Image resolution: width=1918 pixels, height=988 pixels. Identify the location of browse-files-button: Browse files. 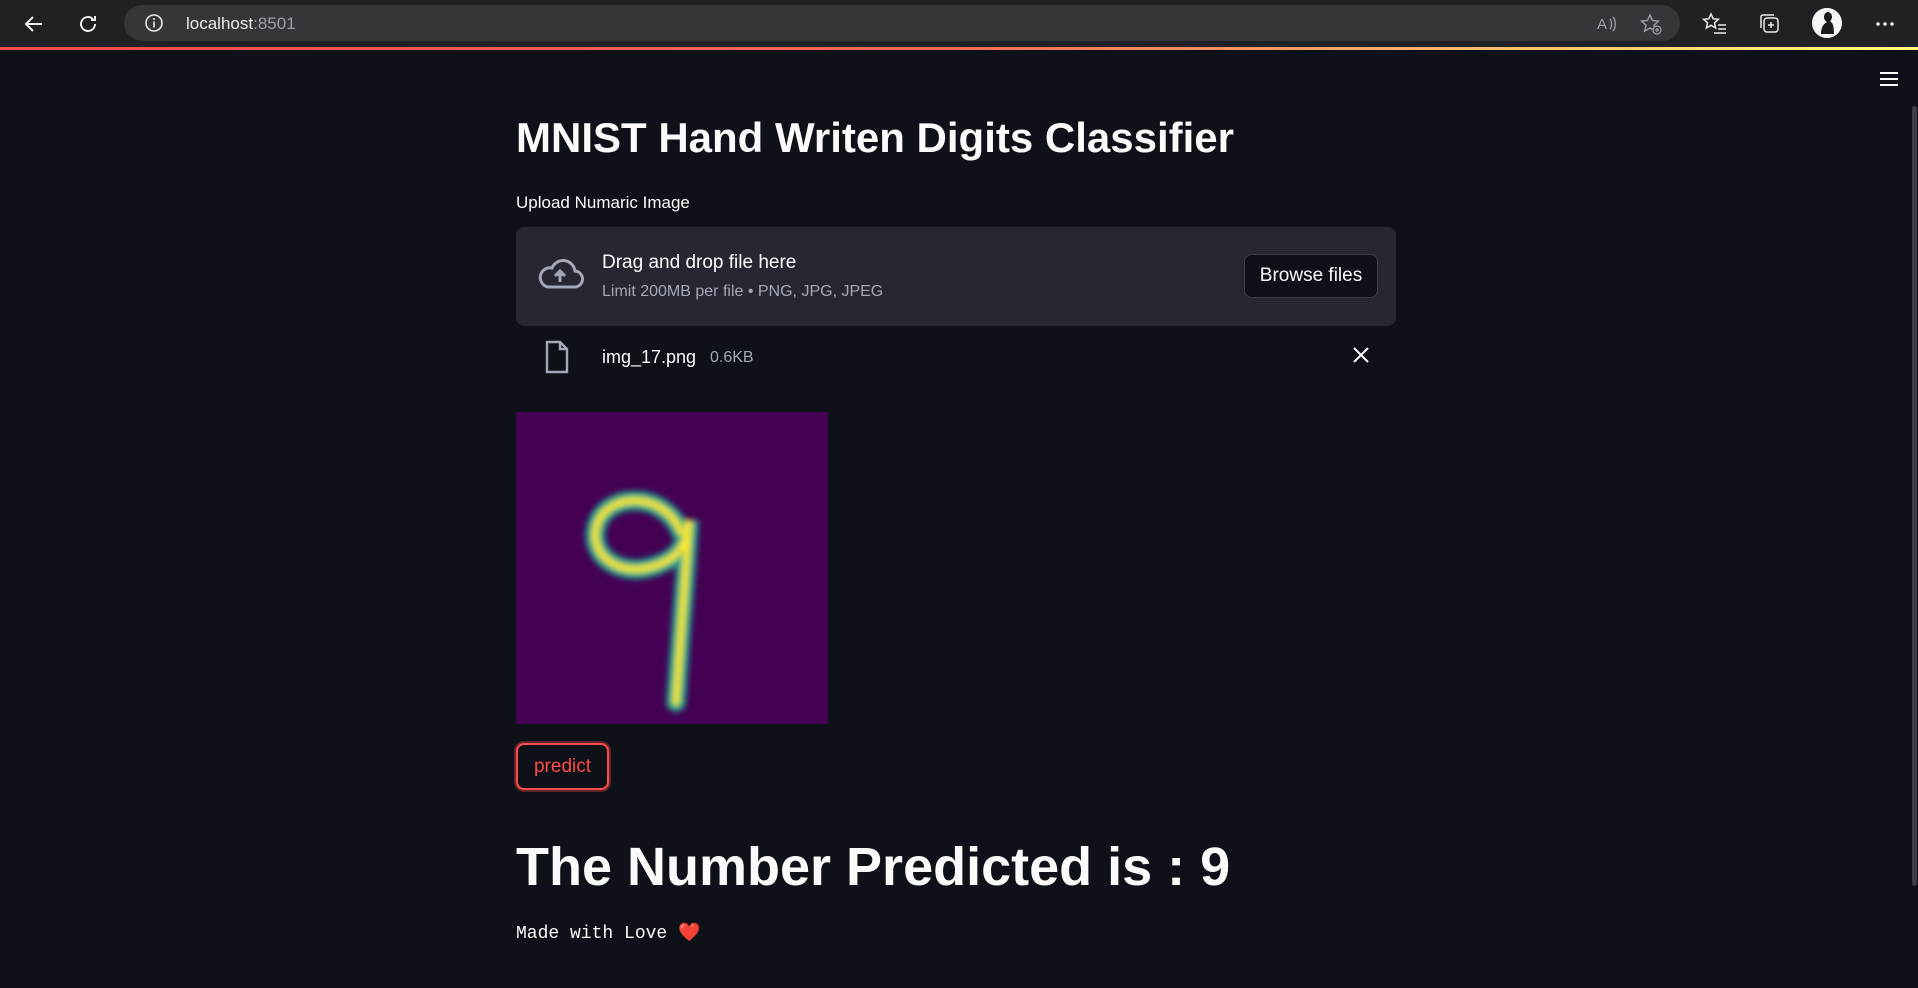
(1311, 276).